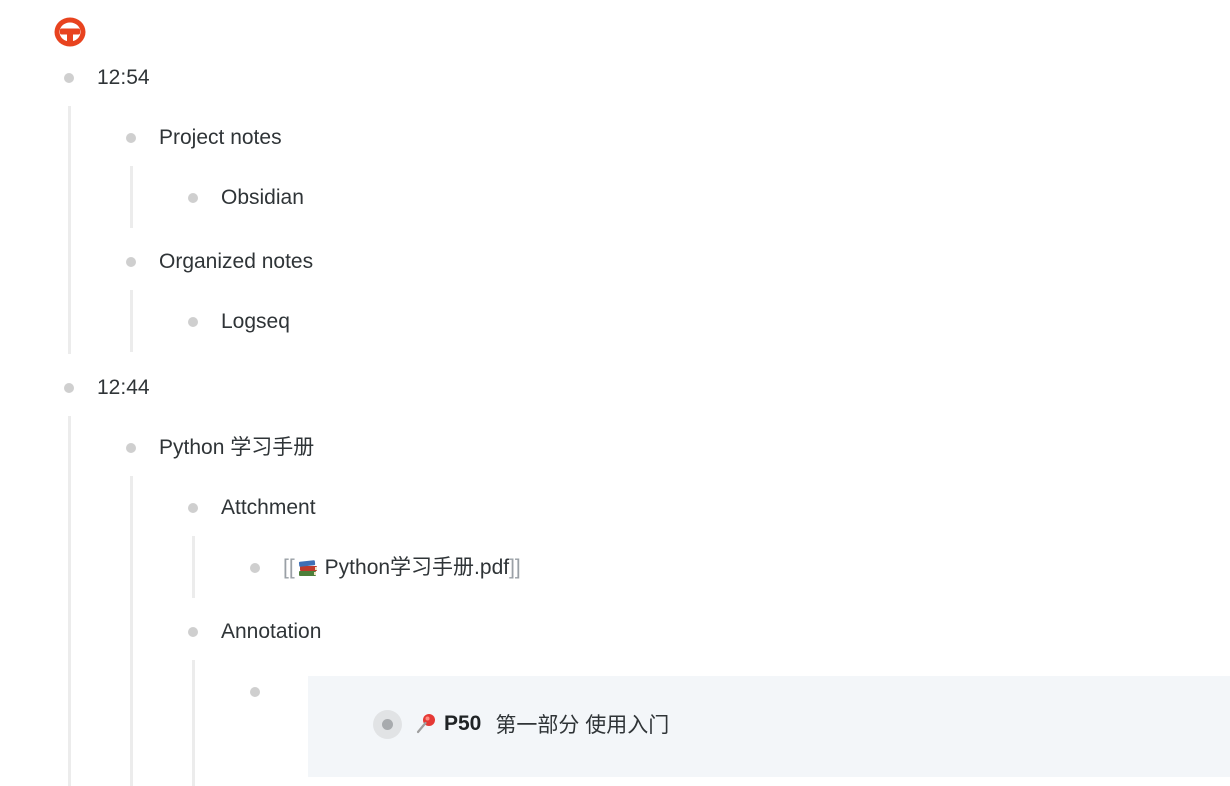  What do you see at coordinates (307, 568) in the screenshot?
I see `books-icon` at bounding box center [307, 568].